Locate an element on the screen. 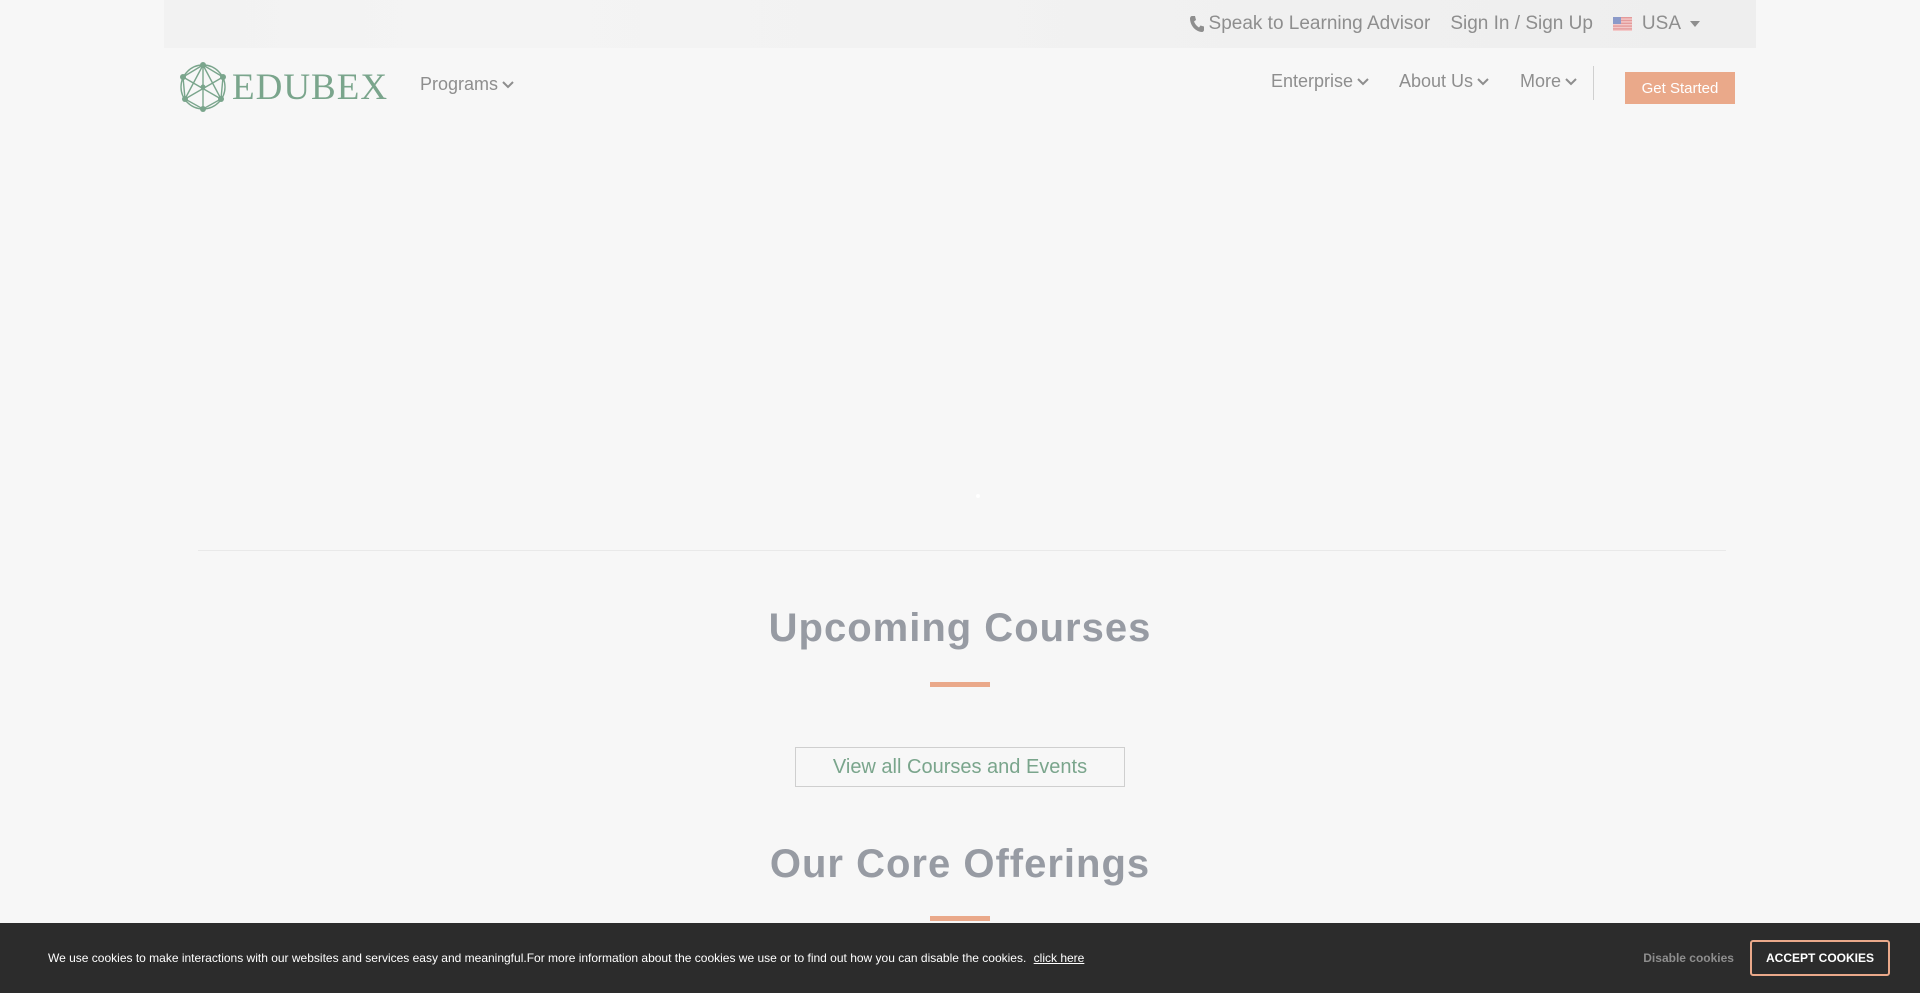 The image size is (1920, 993). nav-programs: Programs is located at coordinates (467, 84).